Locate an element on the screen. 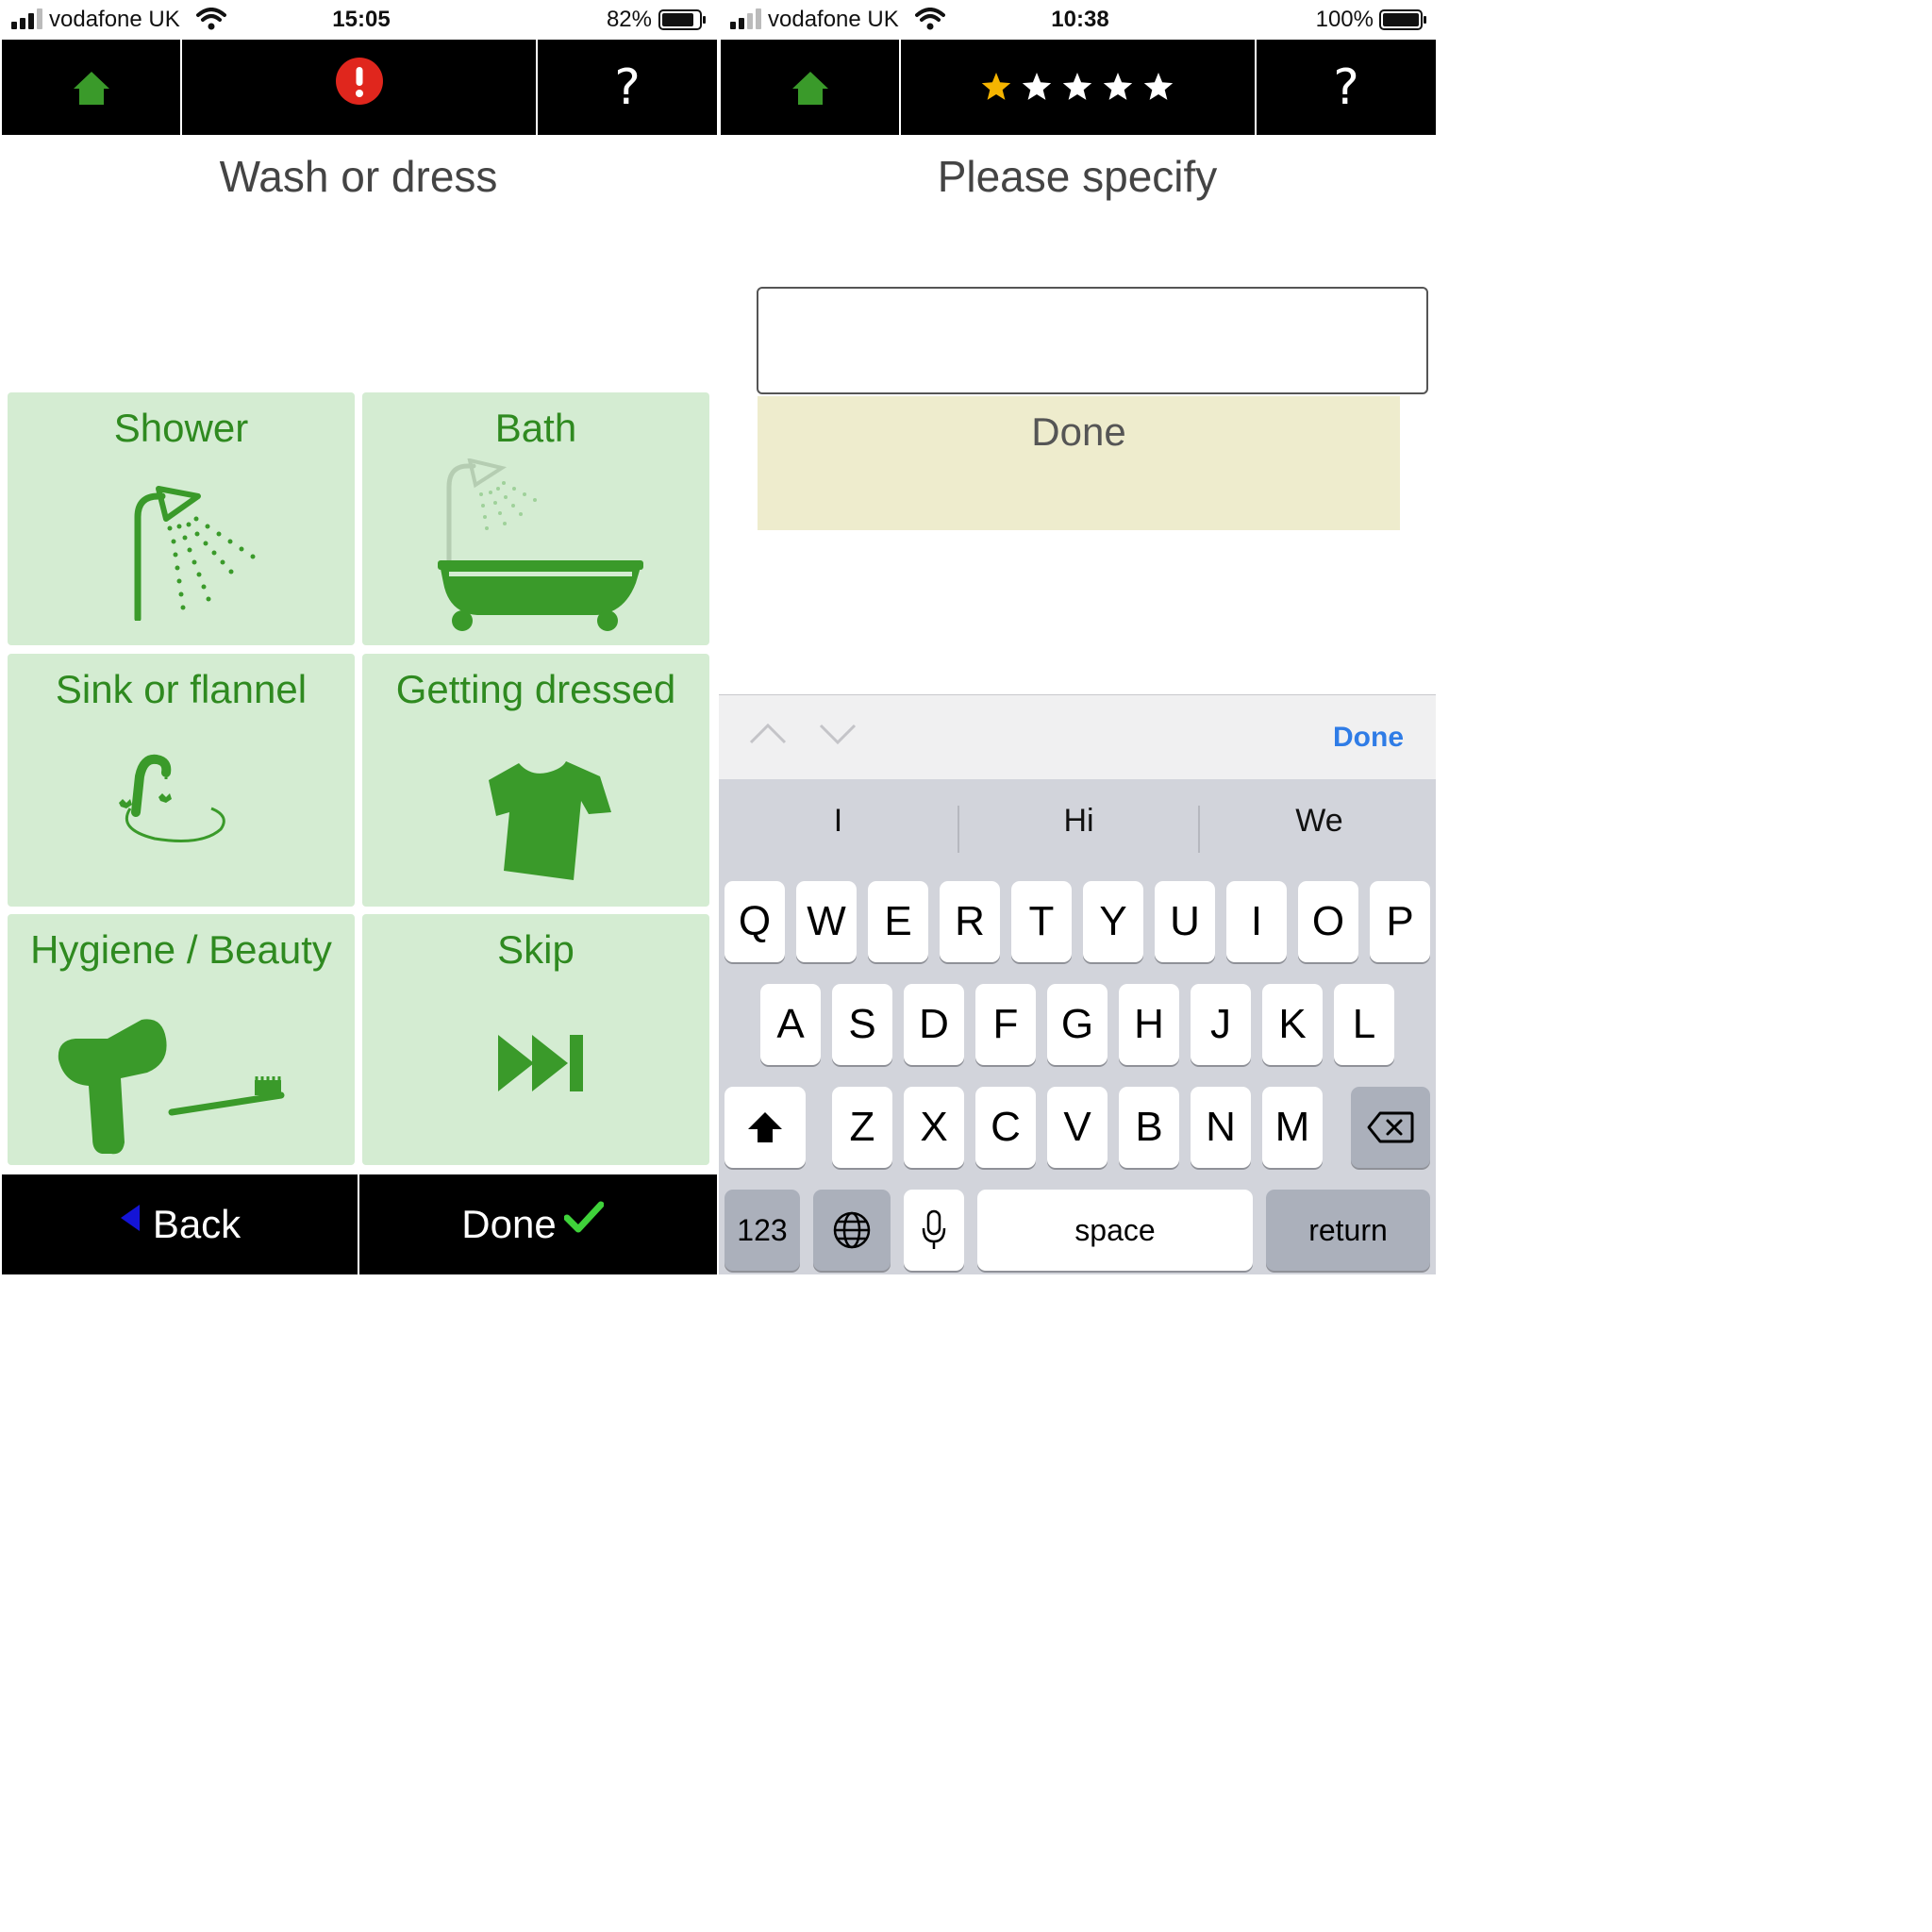 The height and width of the screenshot is (1932, 1932). key-w: W is located at coordinates (827, 921).